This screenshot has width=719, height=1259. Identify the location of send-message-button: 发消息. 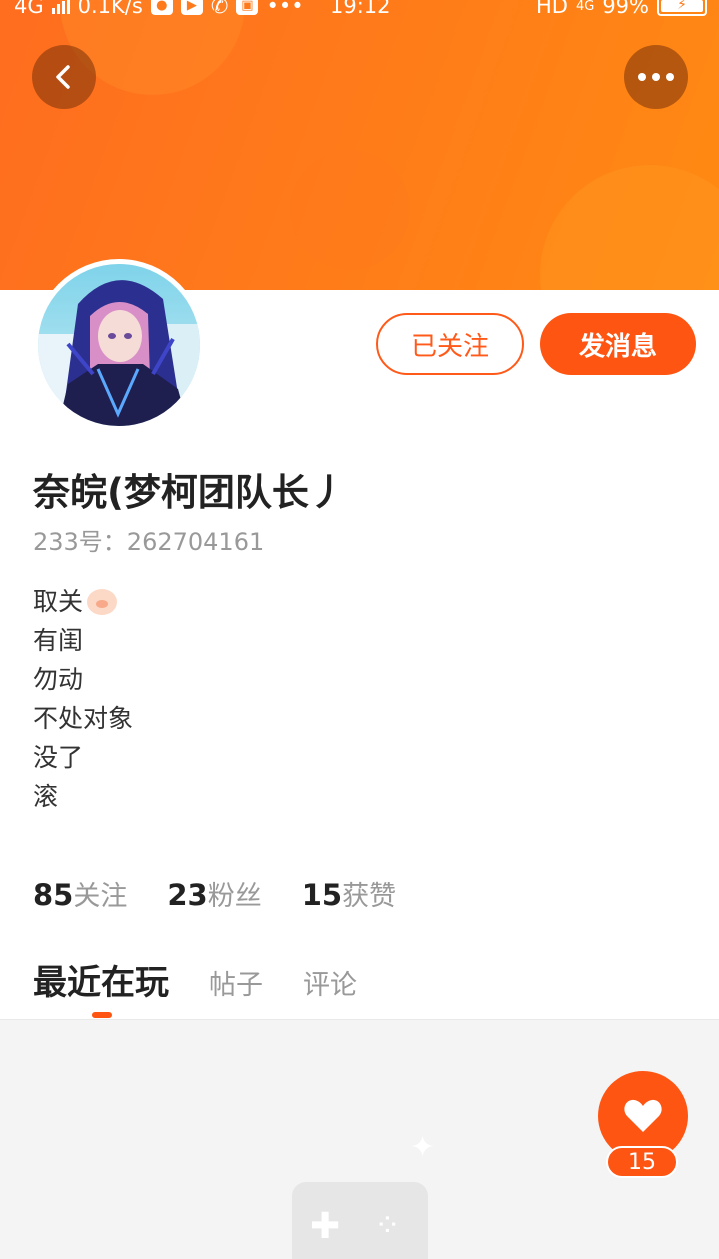
(618, 344).